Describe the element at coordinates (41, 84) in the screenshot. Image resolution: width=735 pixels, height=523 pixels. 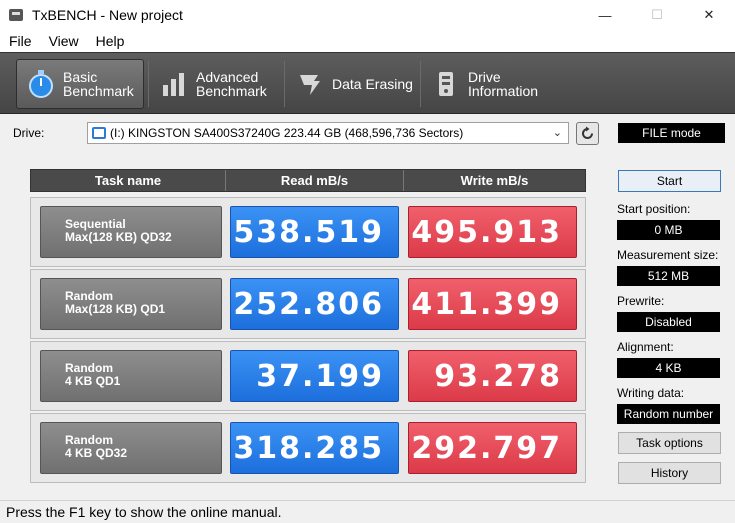
I see `stopwatch-icon` at that location.